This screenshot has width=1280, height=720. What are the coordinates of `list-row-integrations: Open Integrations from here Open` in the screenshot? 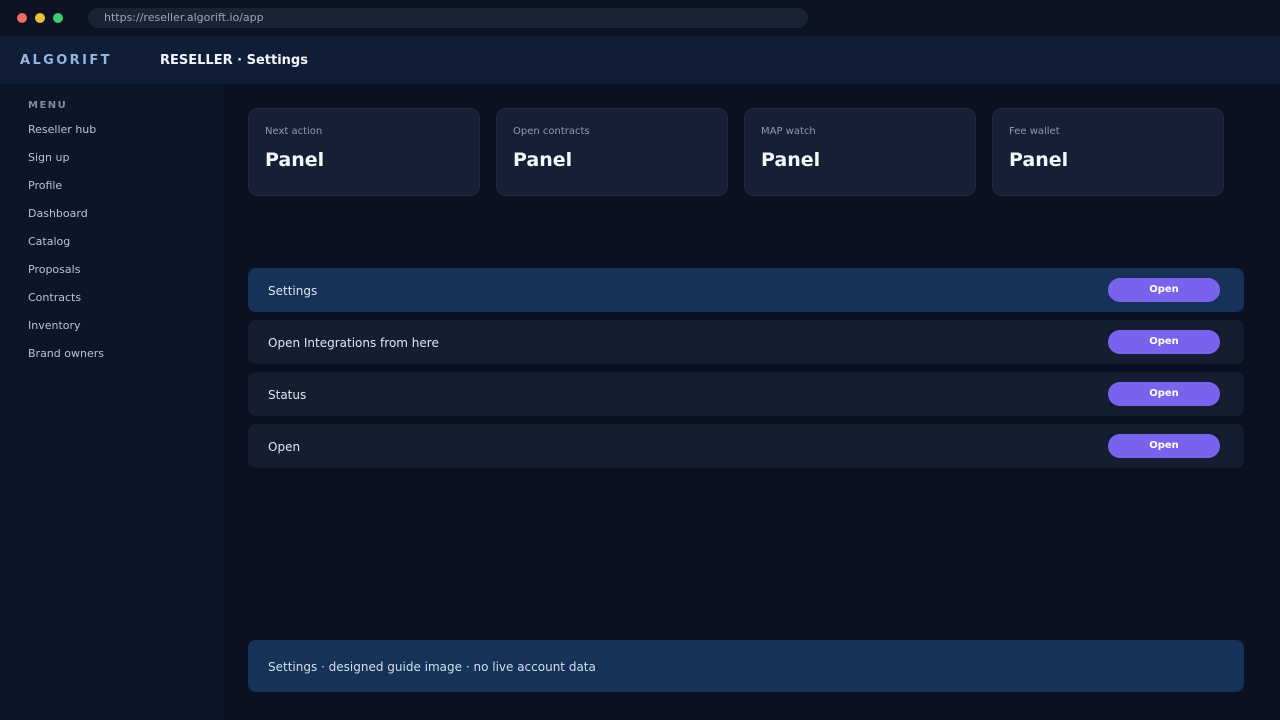 It's located at (746, 342).